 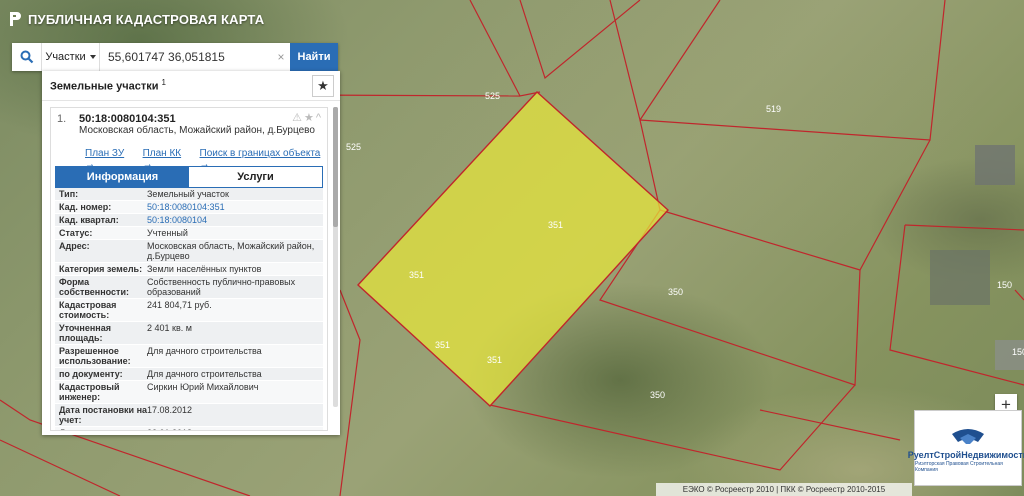 What do you see at coordinates (101, 429) in the screenshot?
I see `info-key: Дата изменения сведений в ГКН:` at bounding box center [101, 429].